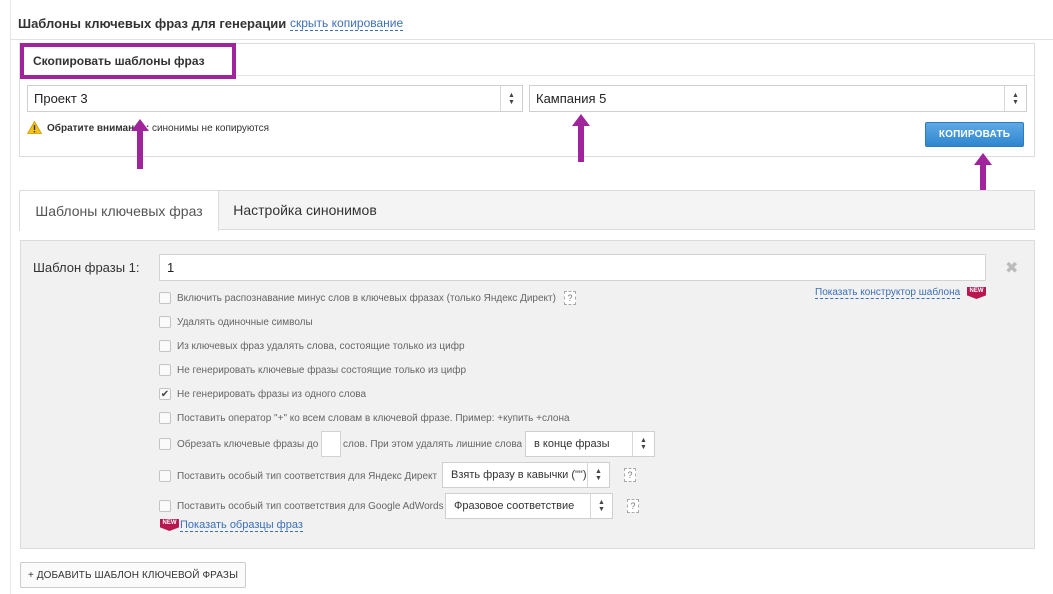  What do you see at coordinates (974, 134) in the screenshot?
I see `copy-button: КОПИРОВАТЬ` at bounding box center [974, 134].